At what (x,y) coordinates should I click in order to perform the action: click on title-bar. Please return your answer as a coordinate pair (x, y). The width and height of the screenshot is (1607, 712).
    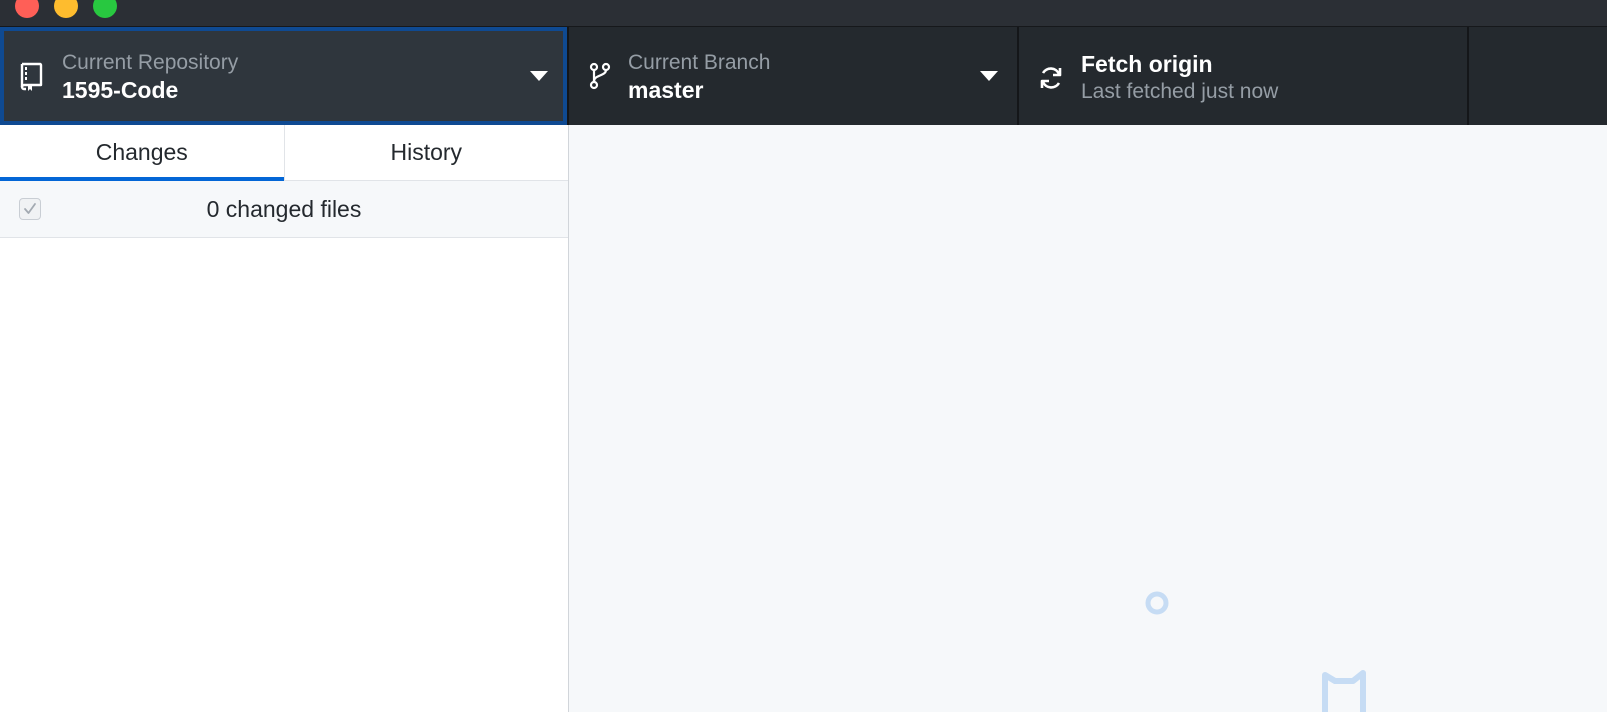
    Looking at the image, I should click on (803, 13).